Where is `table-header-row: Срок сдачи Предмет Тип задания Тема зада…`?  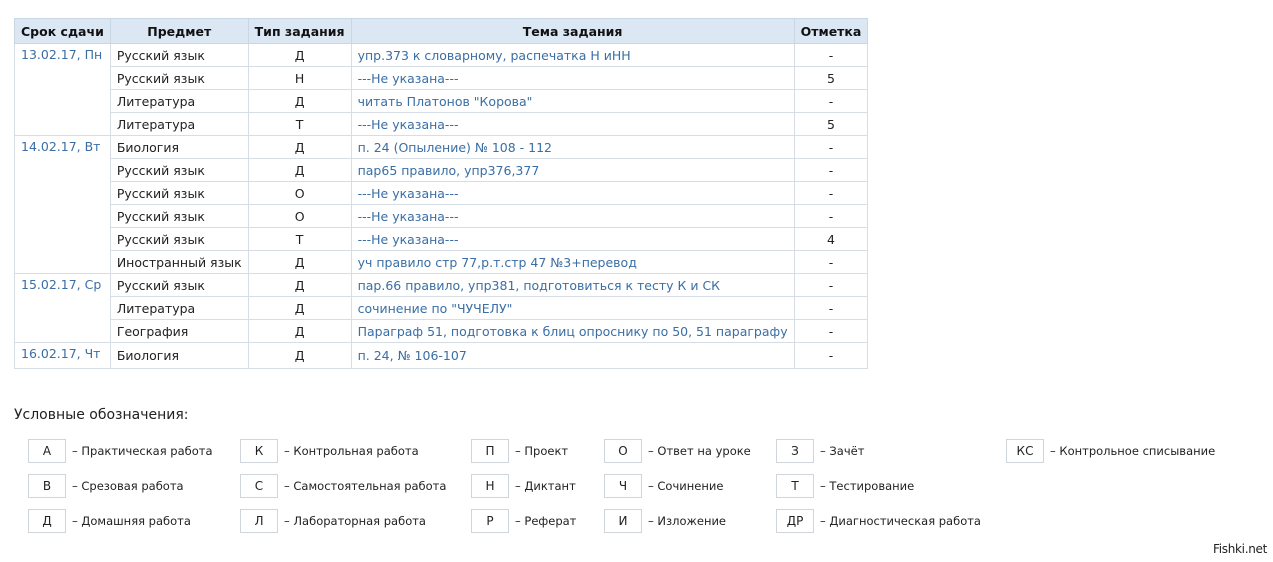
table-header-row: Срок сдачи Предмет Тип задания Тема зада… is located at coordinates (441, 31).